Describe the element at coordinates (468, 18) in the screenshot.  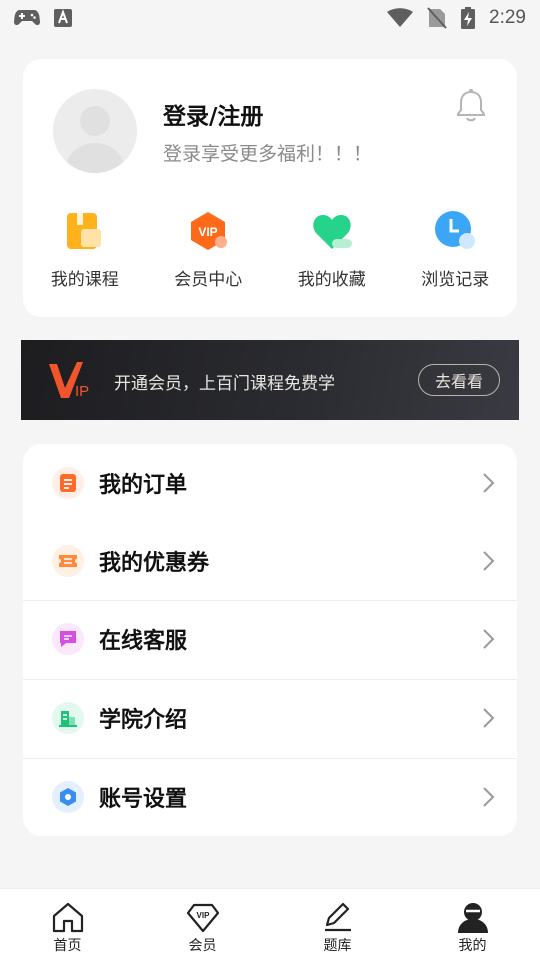
I see `battery-charging-icon` at that location.